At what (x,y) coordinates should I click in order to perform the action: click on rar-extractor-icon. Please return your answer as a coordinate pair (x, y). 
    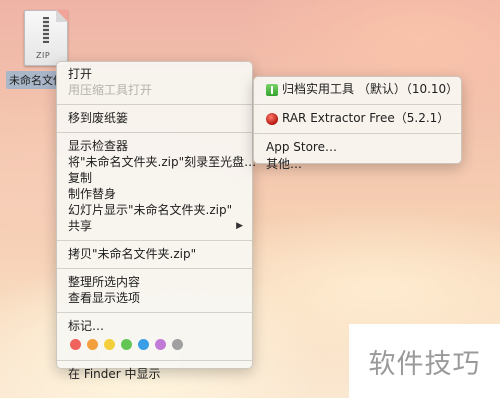
    Looking at the image, I should click on (272, 118).